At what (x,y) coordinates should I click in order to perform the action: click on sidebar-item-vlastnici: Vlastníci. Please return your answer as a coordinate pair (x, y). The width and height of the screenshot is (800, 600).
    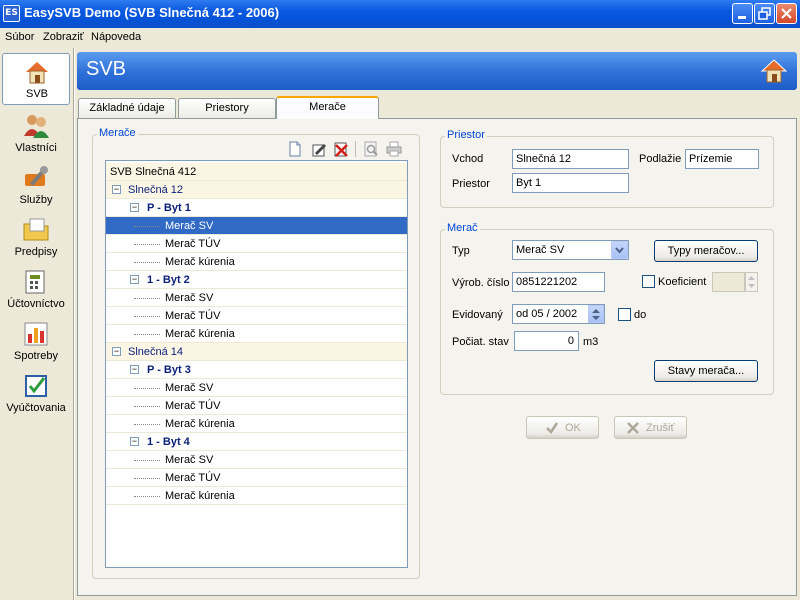
    Looking at the image, I should click on (36, 134).